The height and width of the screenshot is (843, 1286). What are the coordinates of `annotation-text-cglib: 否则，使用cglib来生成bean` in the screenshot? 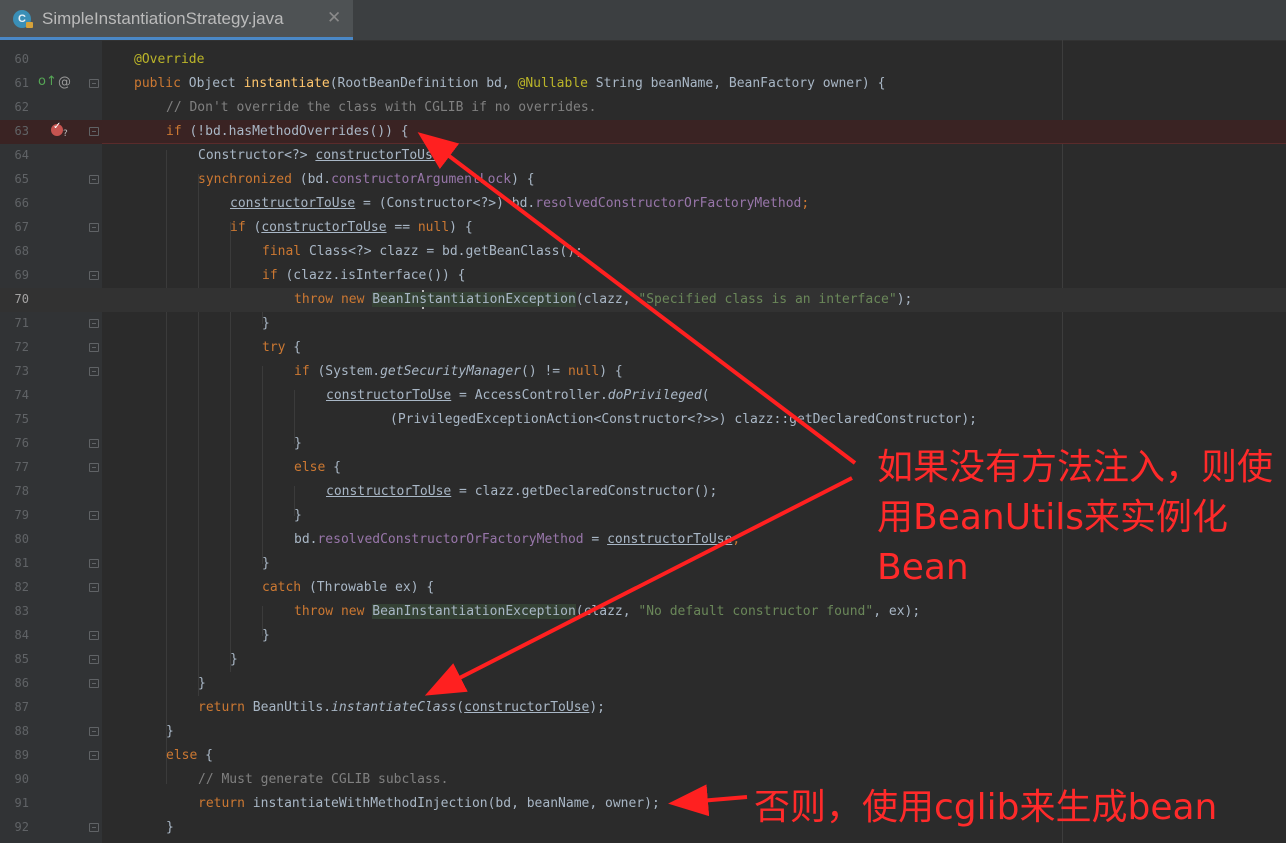 It's located at (986, 807).